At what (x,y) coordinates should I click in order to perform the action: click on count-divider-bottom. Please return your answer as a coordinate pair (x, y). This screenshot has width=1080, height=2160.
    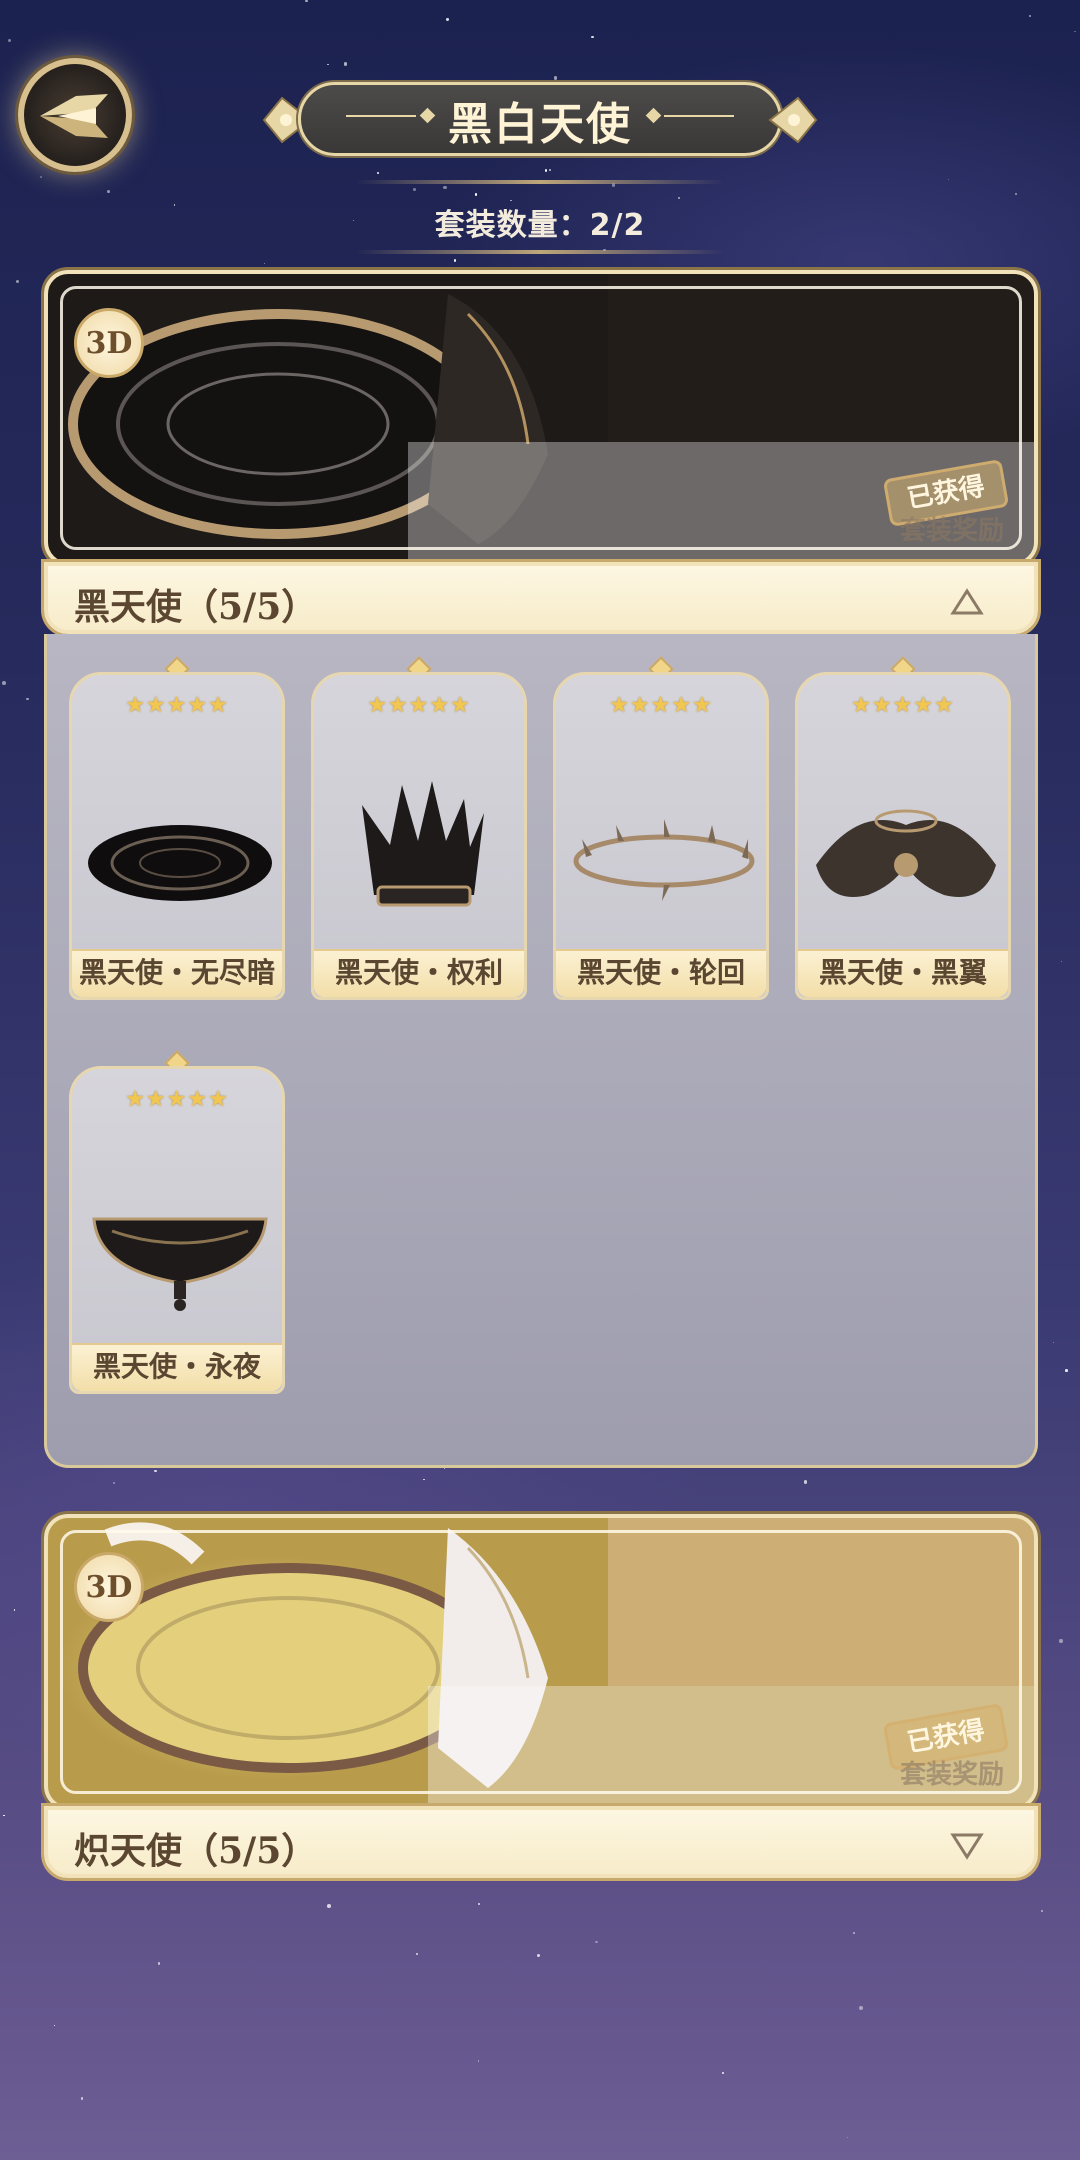
    Looking at the image, I should click on (540, 252).